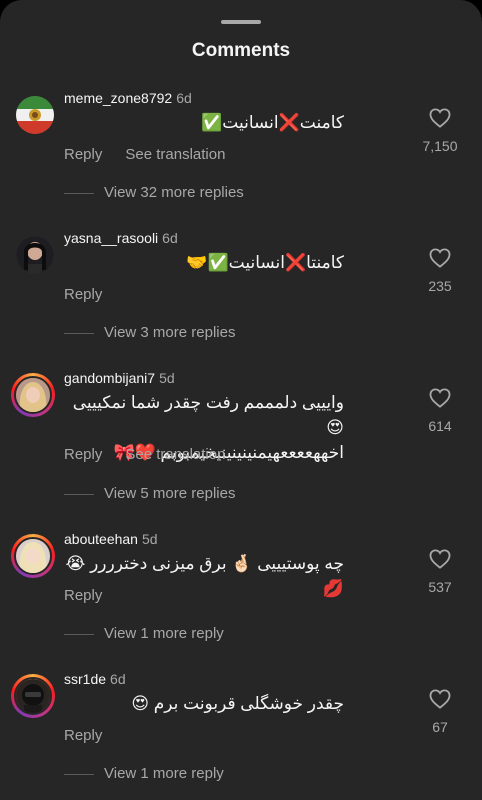  I want to click on helmet-avatar-image, so click(33, 696).